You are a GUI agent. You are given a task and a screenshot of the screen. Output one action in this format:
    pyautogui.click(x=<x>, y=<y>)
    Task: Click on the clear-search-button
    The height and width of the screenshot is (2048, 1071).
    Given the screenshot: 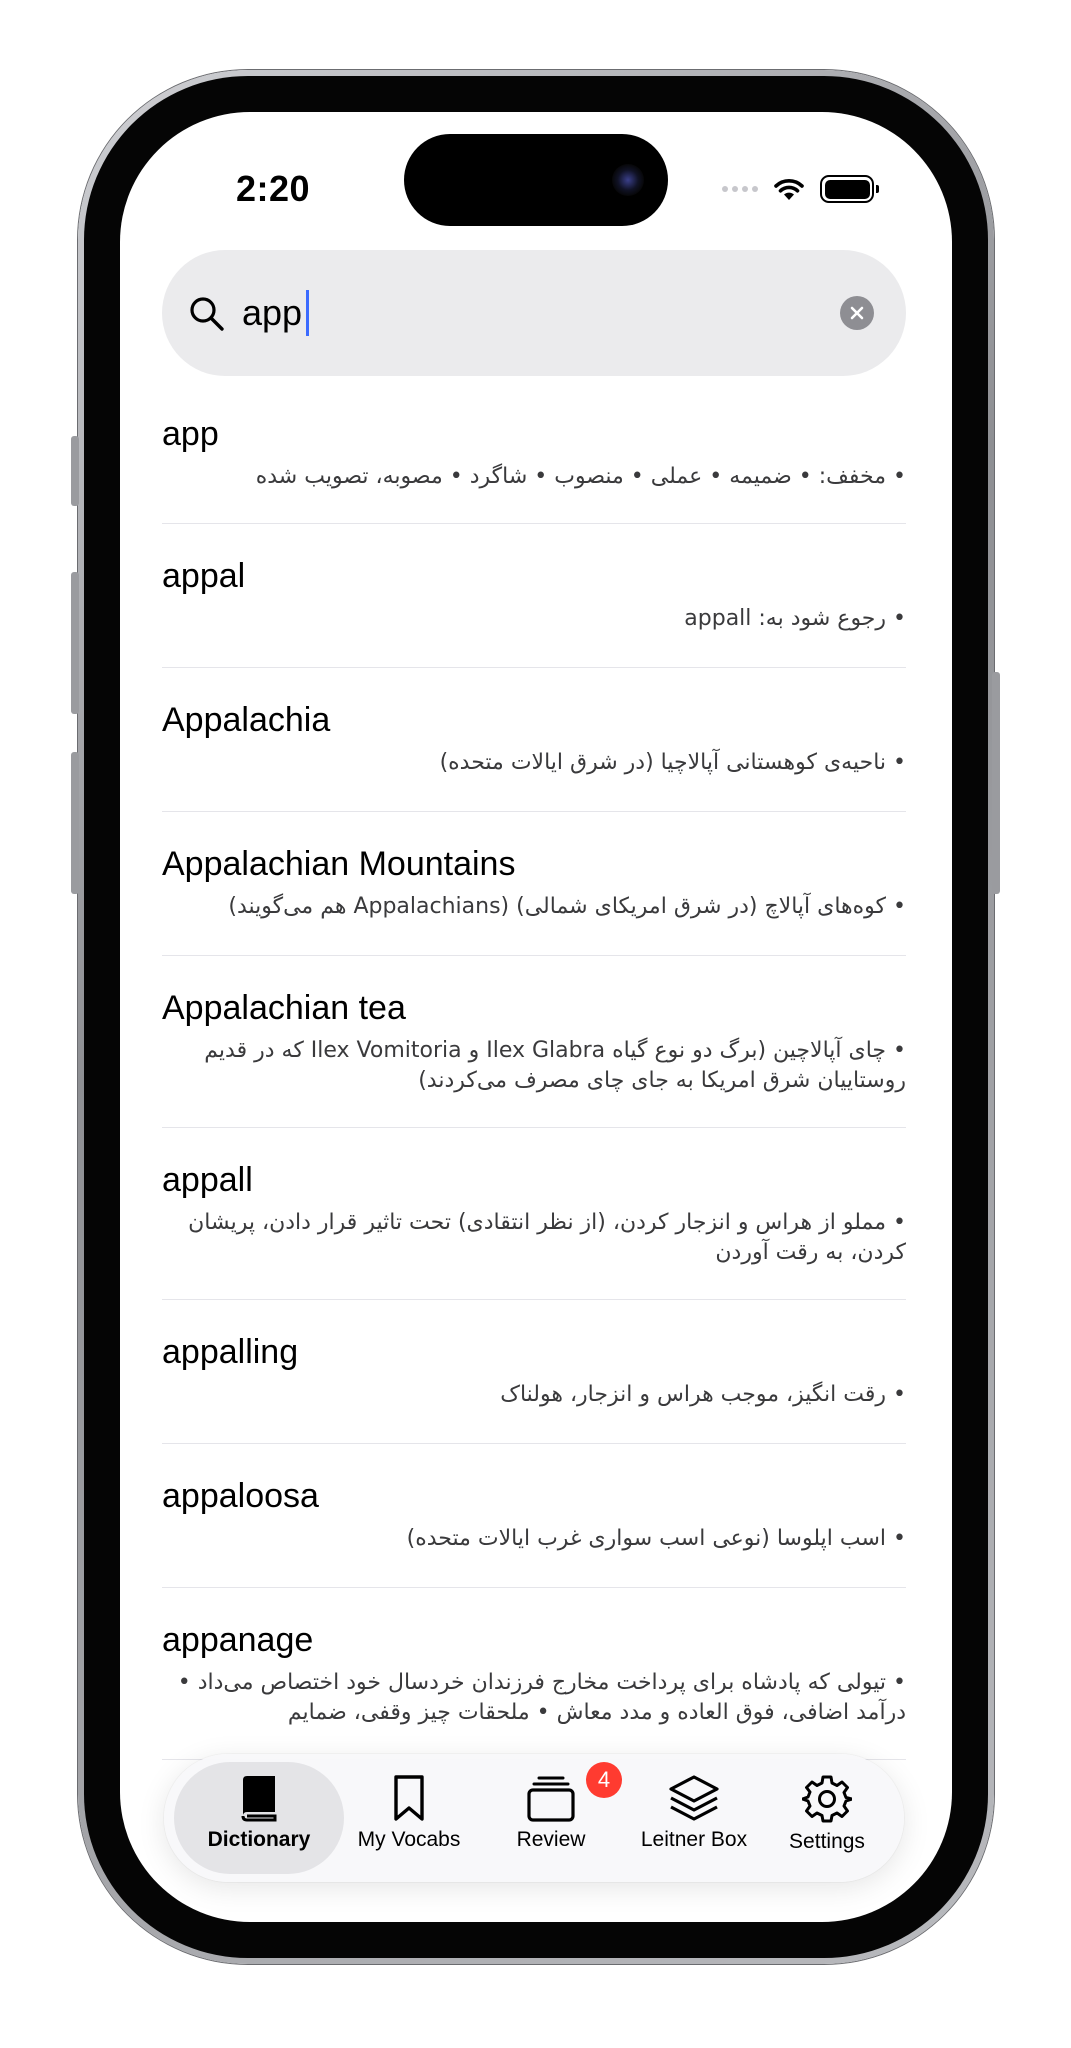 What is the action you would take?
    pyautogui.click(x=857, y=313)
    